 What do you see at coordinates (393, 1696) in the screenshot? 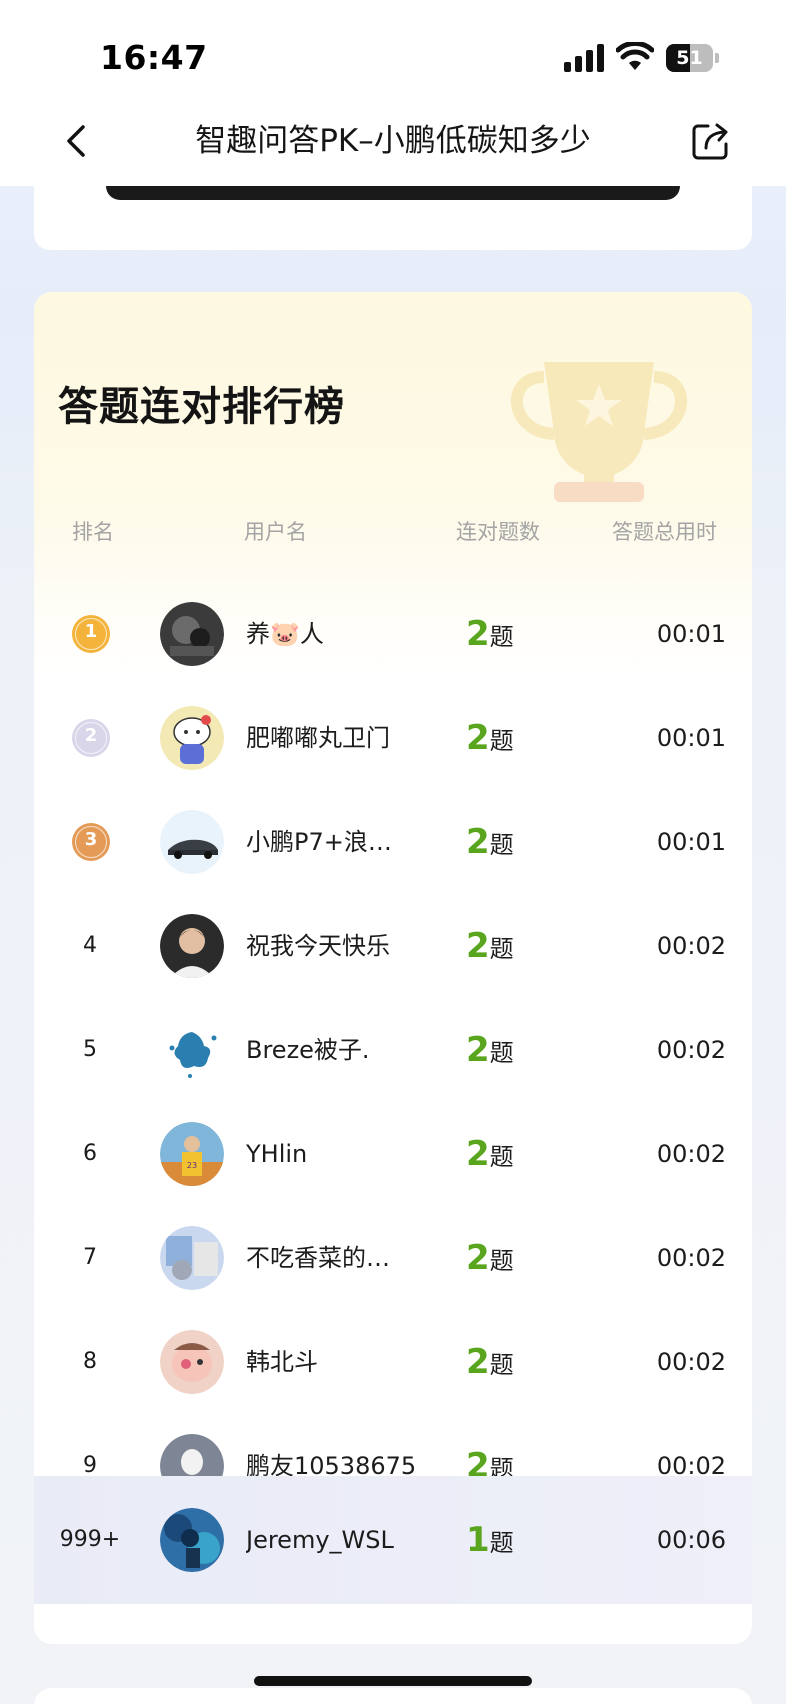
I see `next-card` at bounding box center [393, 1696].